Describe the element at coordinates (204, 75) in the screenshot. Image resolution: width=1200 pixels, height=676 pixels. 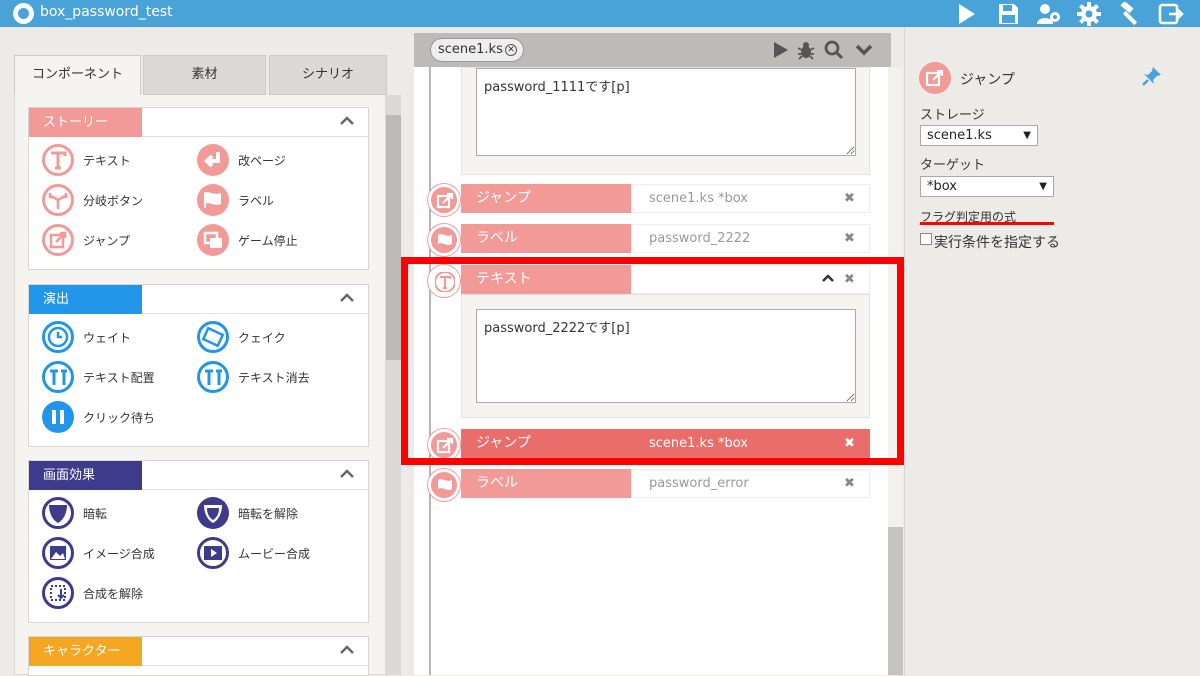
I see `tab-materials: 素材` at that location.